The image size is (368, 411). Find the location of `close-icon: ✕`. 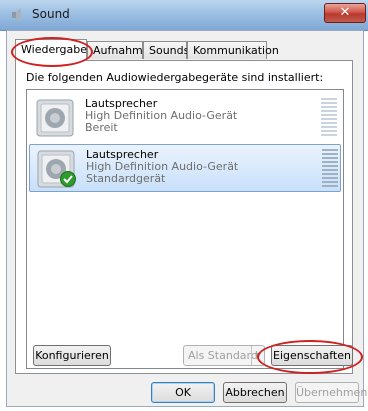

close-icon: ✕ is located at coordinates (345, 12).